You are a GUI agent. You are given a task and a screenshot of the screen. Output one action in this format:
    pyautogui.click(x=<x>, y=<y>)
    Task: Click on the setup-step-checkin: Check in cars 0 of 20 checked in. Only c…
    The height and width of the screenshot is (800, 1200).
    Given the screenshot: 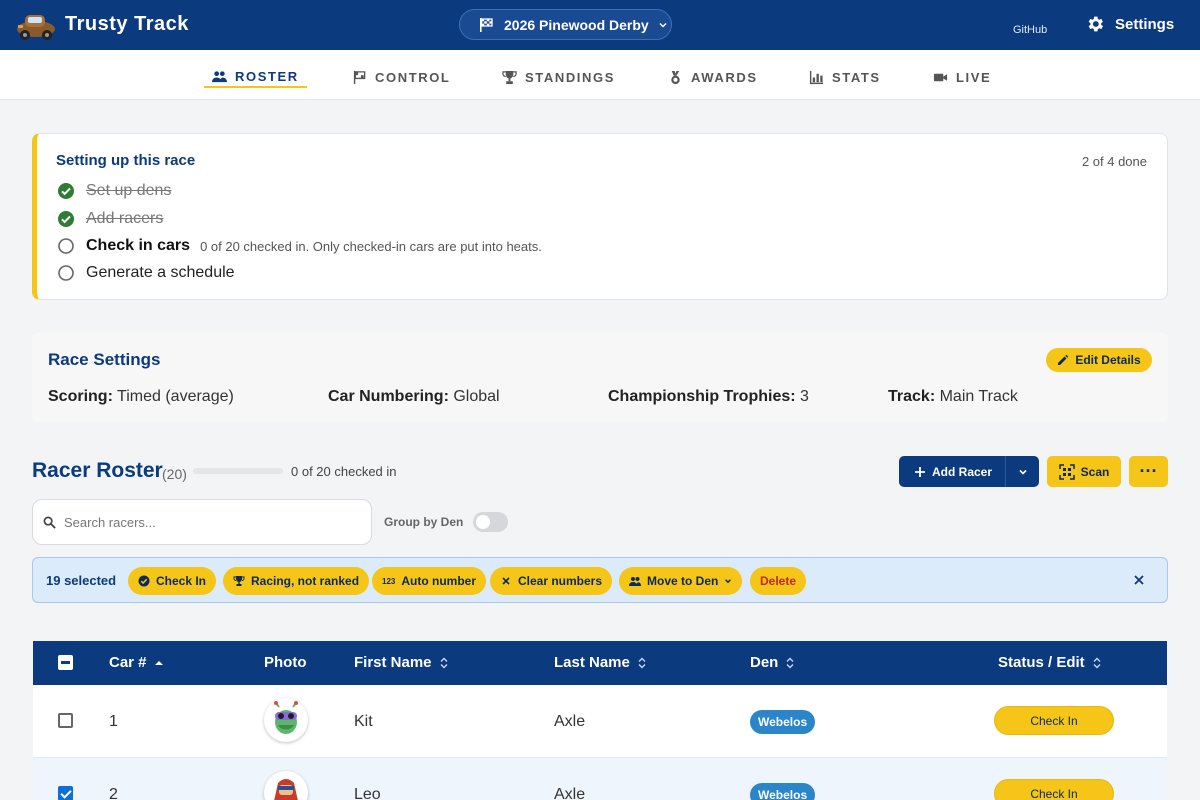 What is the action you would take?
    pyautogui.click(x=299, y=246)
    